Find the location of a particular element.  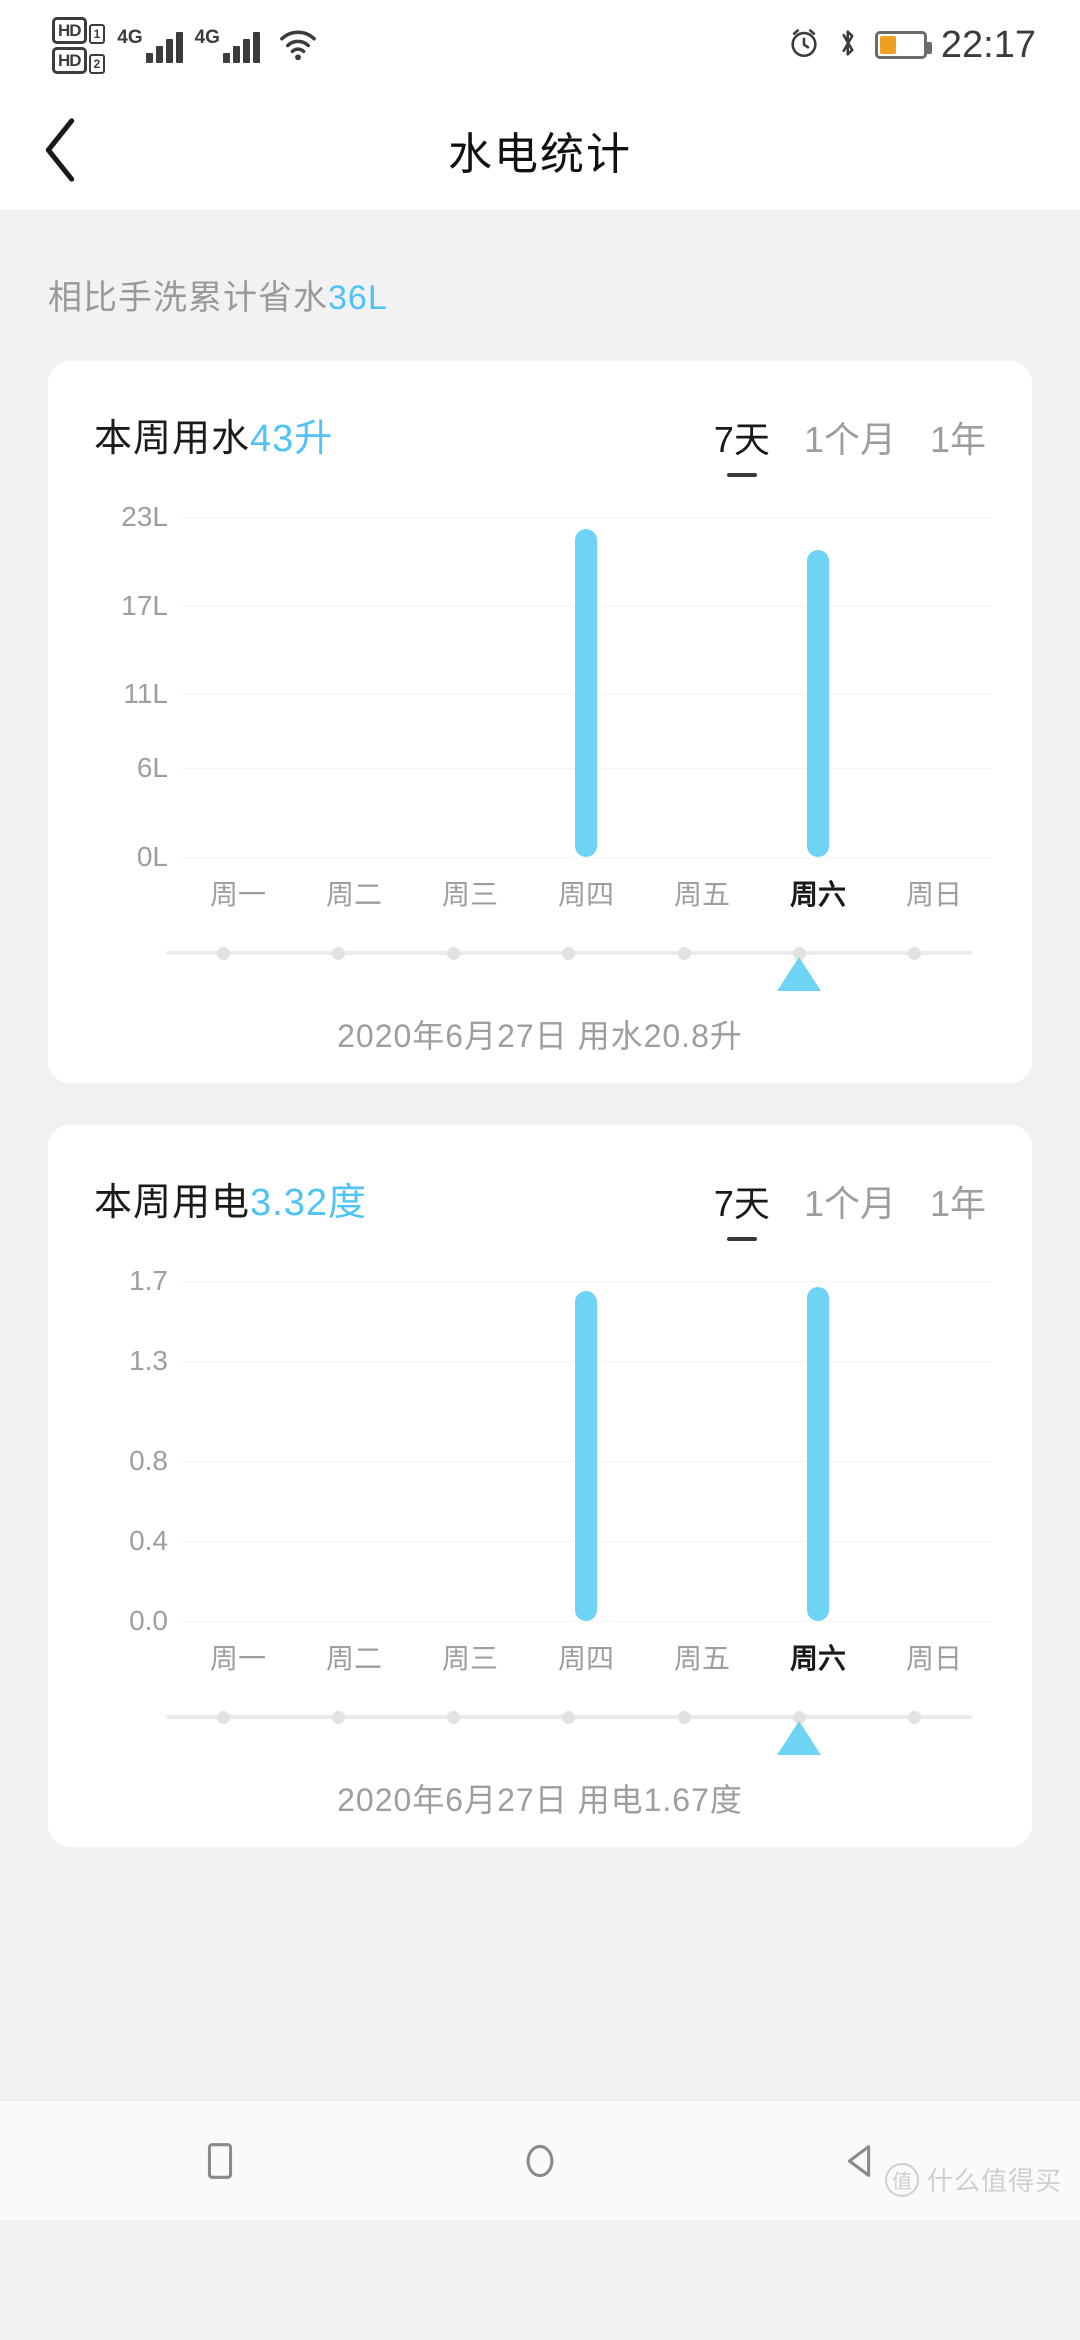

bluetooth-icon is located at coordinates (848, 45).